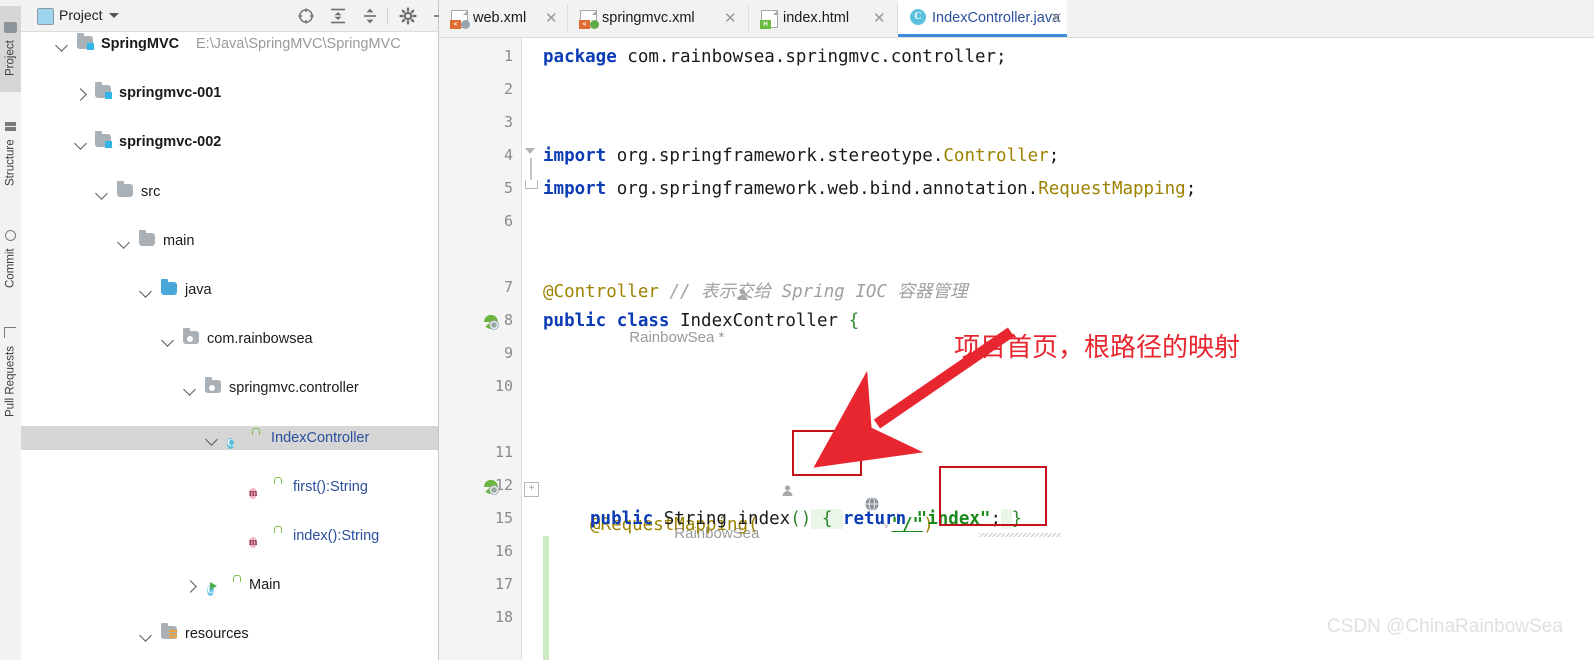 This screenshot has width=1594, height=660. What do you see at coordinates (677, 337) in the screenshot?
I see `inlay-hint-text: RainbowSea *` at bounding box center [677, 337].